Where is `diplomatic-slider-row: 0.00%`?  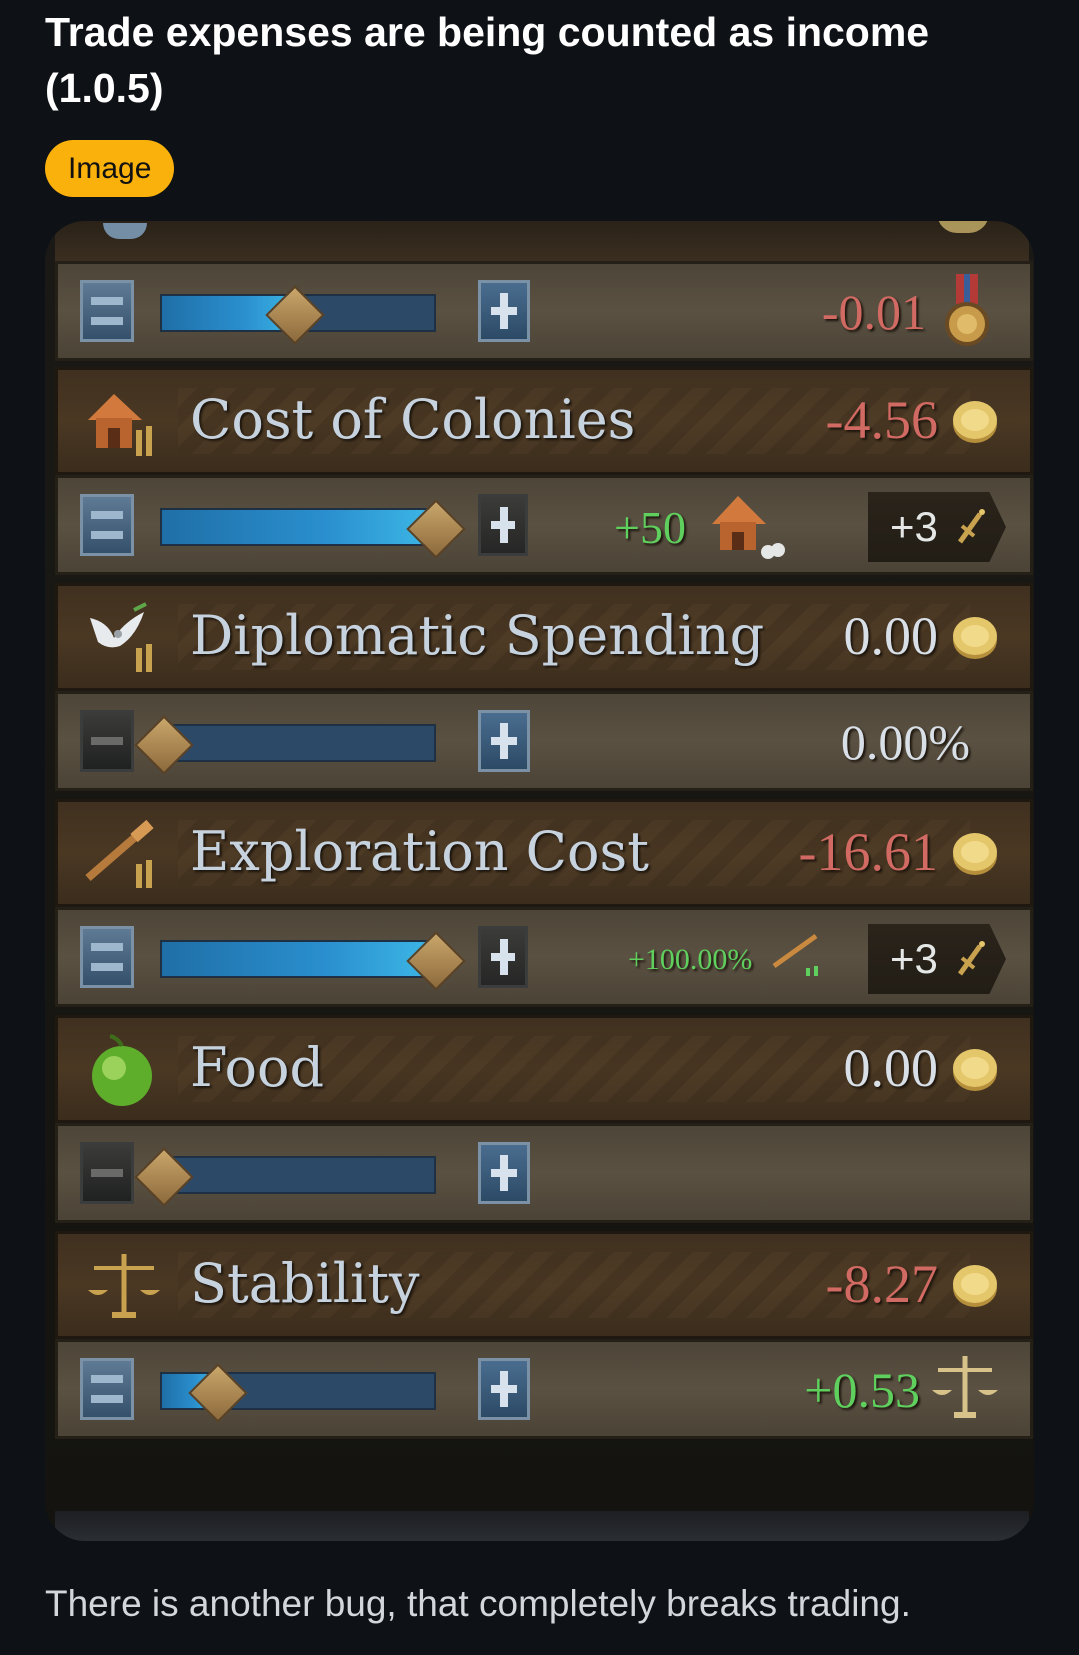
diplomatic-slider-row: 0.00% is located at coordinates (544, 741).